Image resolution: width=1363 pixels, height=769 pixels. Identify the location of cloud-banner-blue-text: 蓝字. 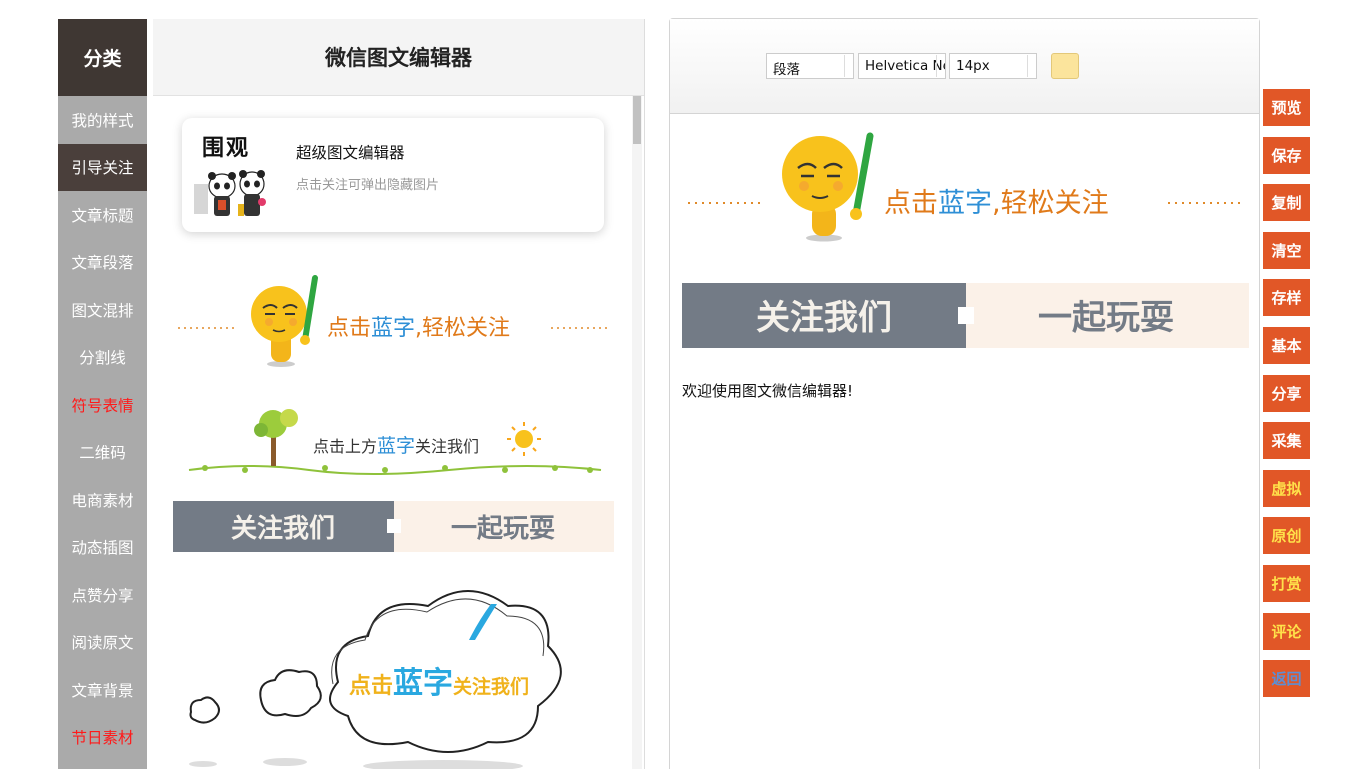
(423, 683).